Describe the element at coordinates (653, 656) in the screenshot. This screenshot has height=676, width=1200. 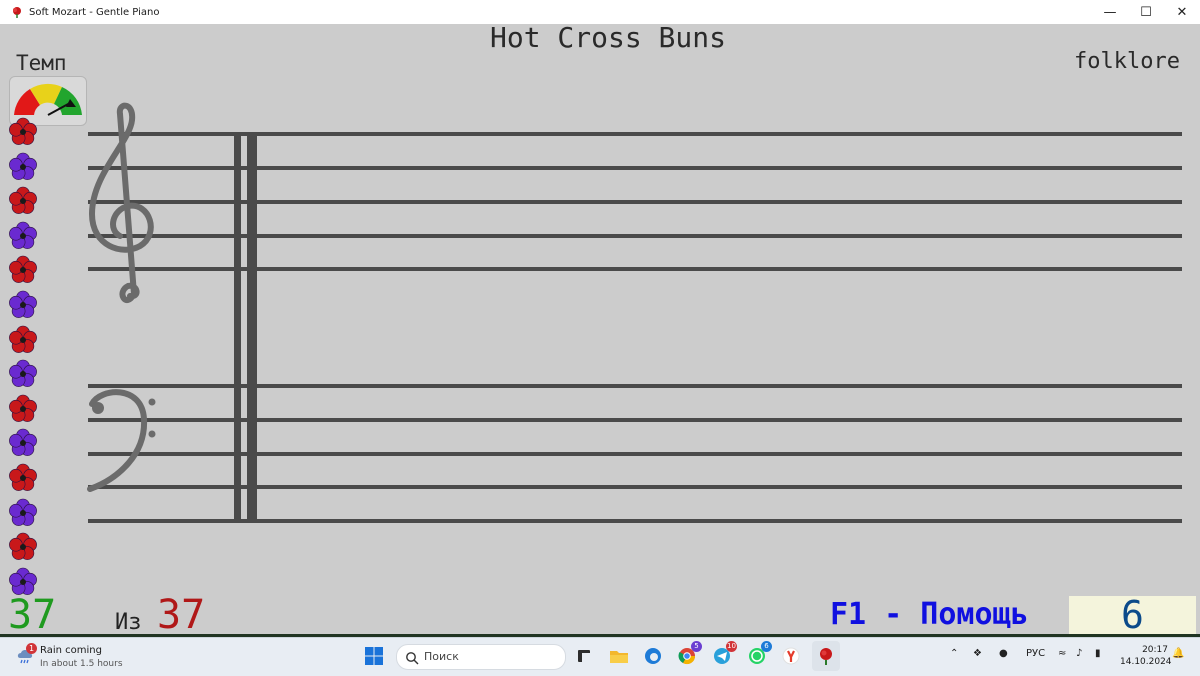
I see `edge-browser-icon` at that location.